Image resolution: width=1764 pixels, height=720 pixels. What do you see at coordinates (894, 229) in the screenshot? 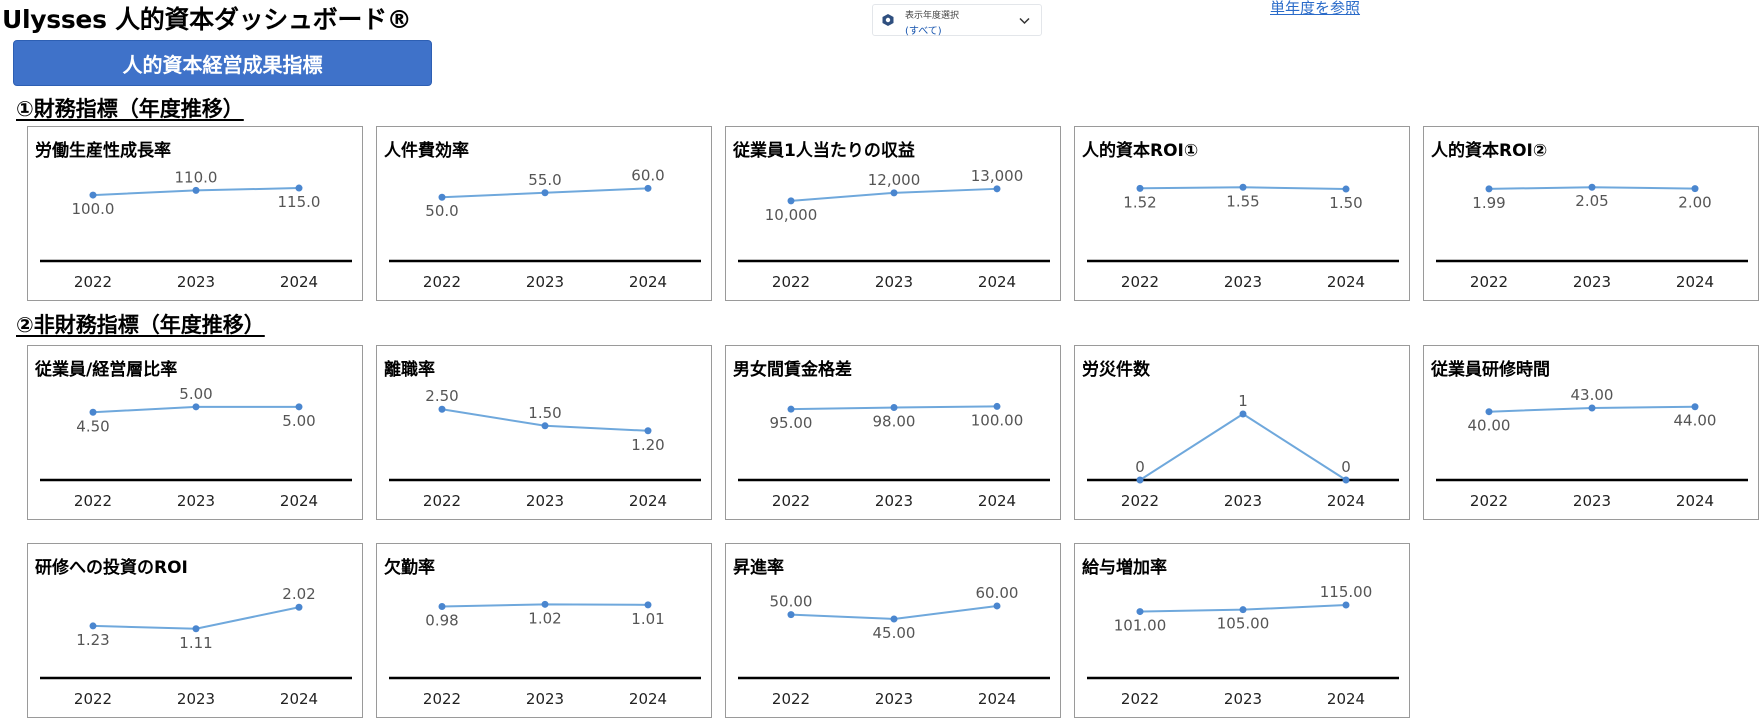
I see `line-chart: 10,000 12,000 13,000 2022 2023 2024` at bounding box center [894, 229].